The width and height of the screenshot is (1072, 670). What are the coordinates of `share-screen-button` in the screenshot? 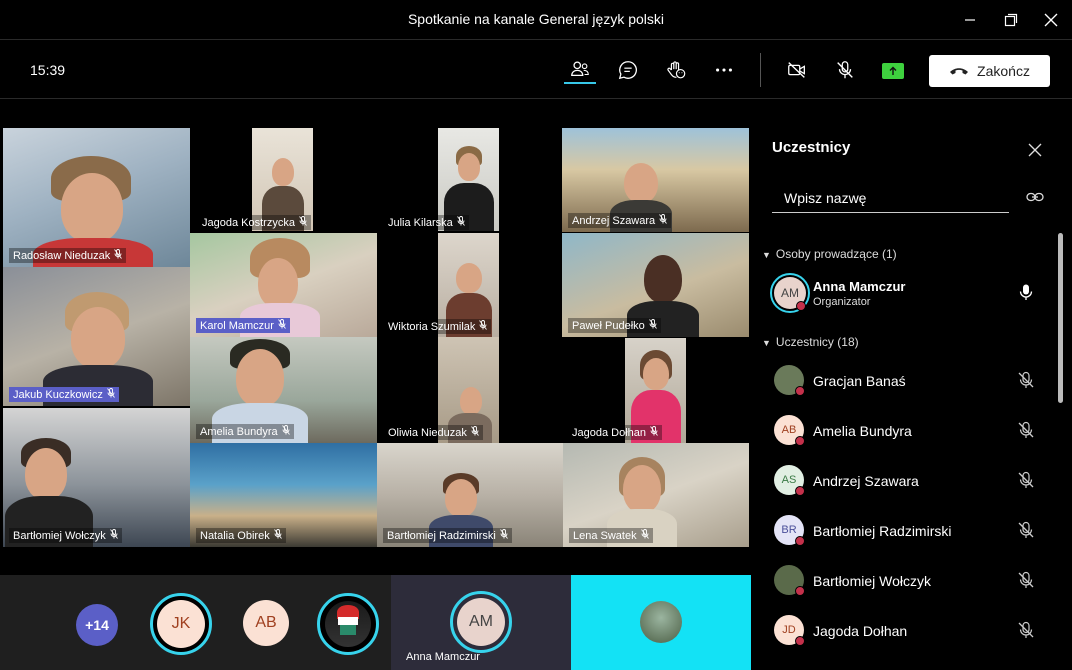 It's located at (893, 71).